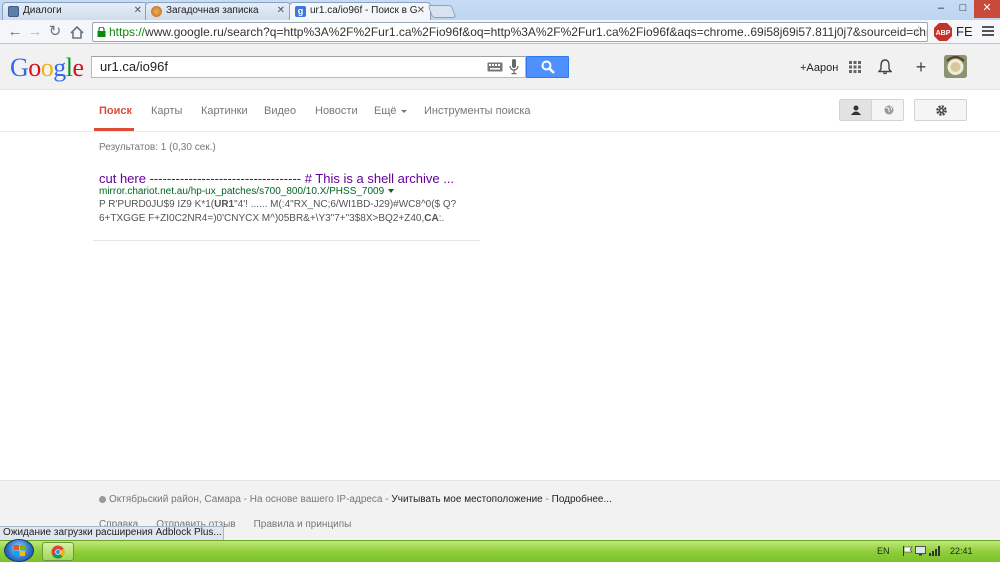 This screenshot has height=566, width=1000. I want to click on tab-label: Диалоги, so click(42, 10).